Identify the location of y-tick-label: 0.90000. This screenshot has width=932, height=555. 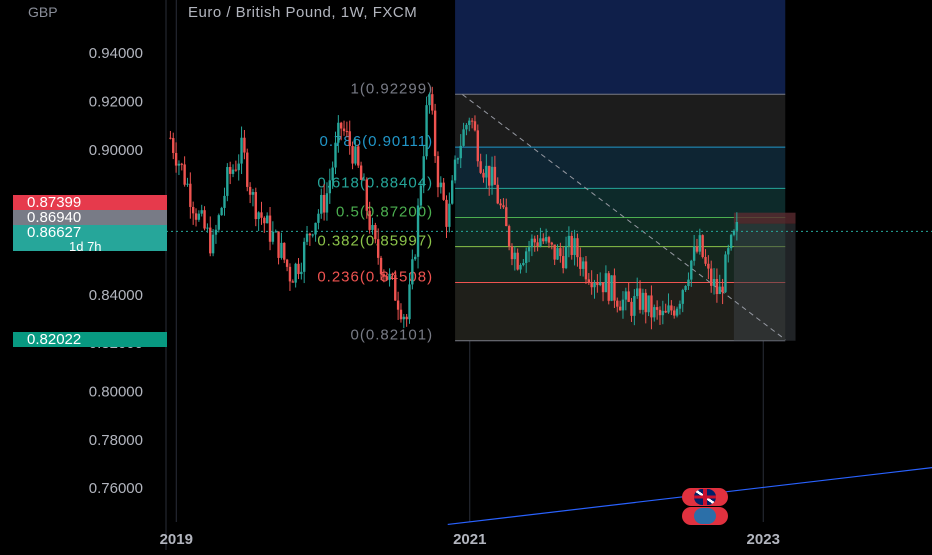
(116, 150).